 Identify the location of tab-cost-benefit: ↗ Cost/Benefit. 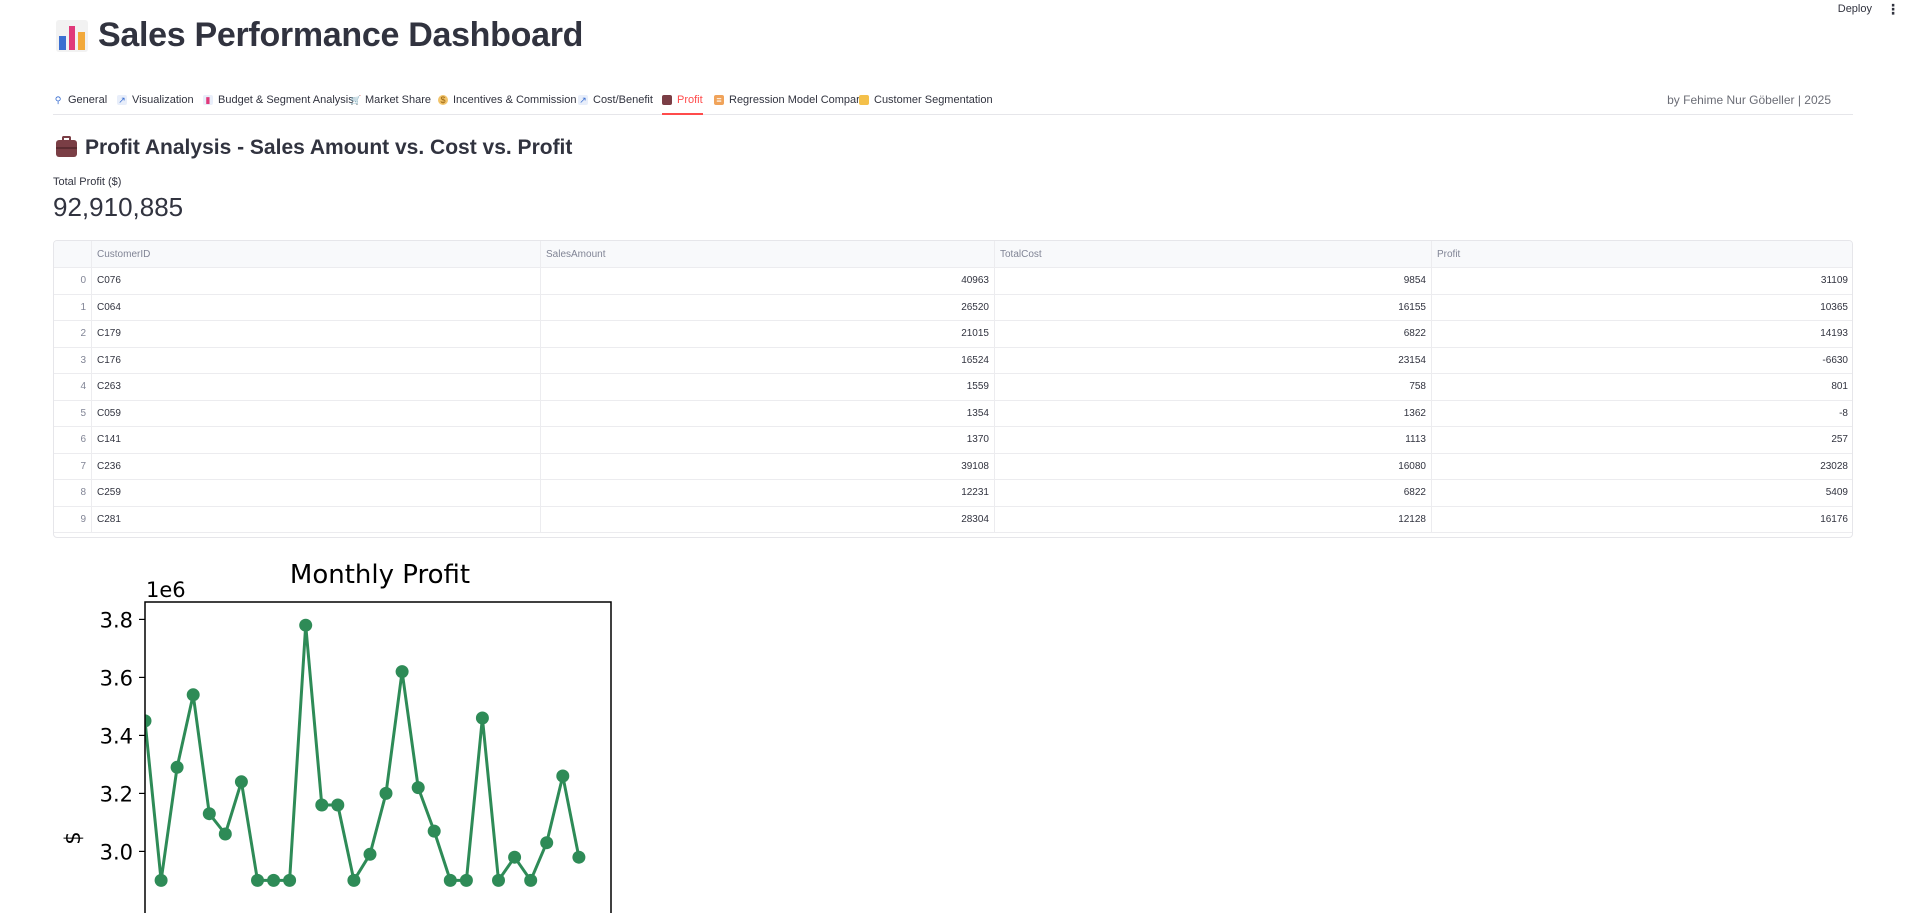
(615, 99).